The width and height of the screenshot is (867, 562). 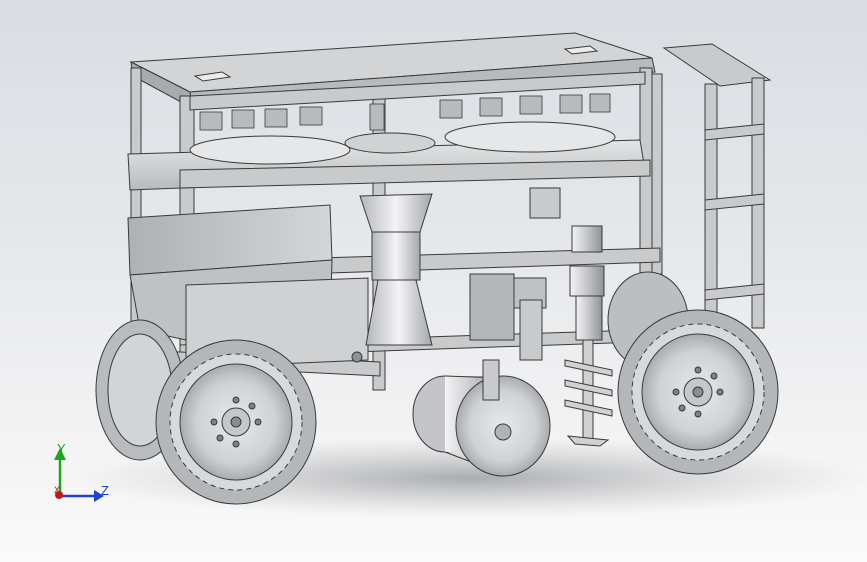 I want to click on triad-x-label: X, so click(x=57, y=490).